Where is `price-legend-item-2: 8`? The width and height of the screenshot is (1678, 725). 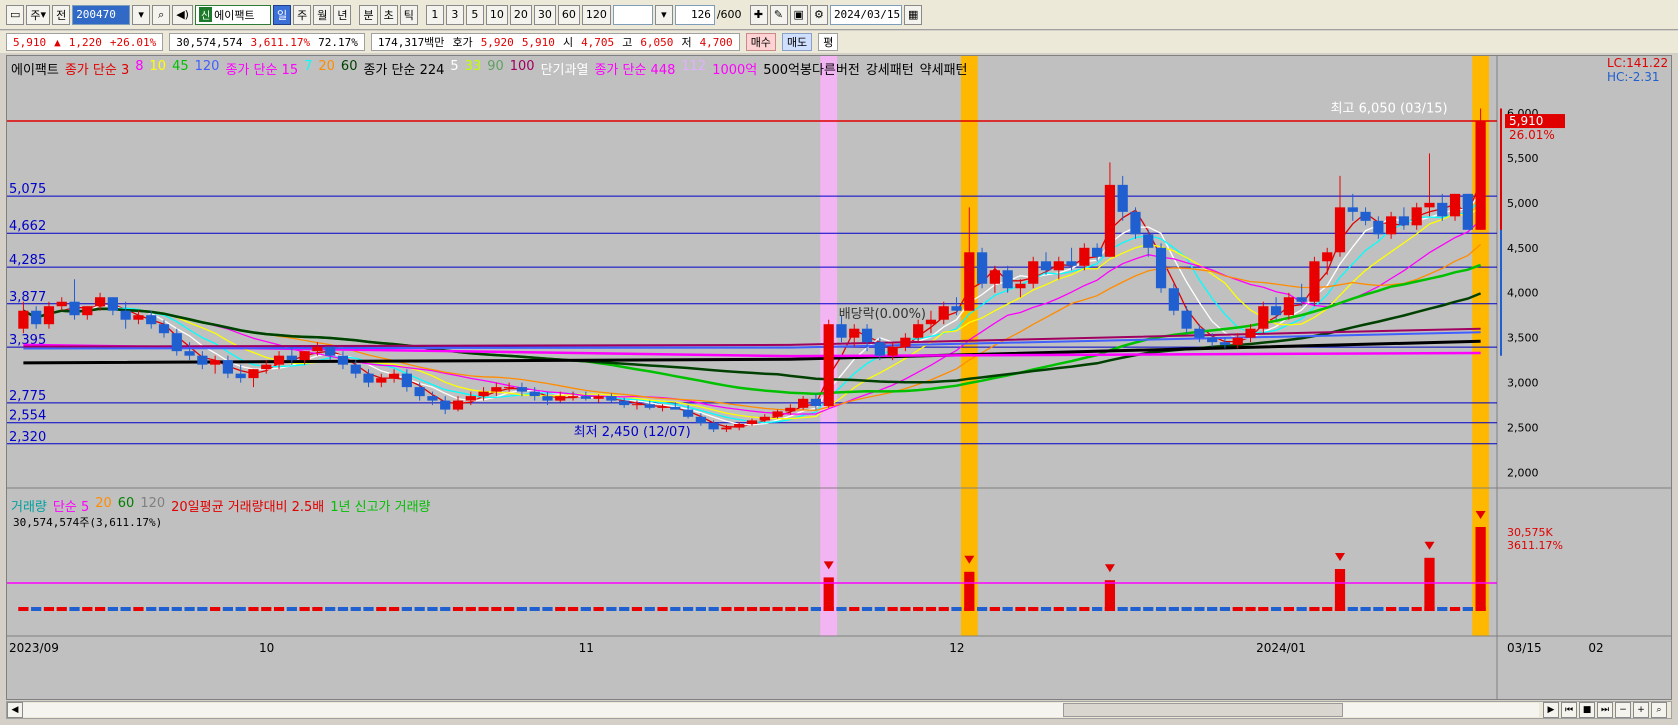
price-legend-item-2: 8 is located at coordinates (139, 68).